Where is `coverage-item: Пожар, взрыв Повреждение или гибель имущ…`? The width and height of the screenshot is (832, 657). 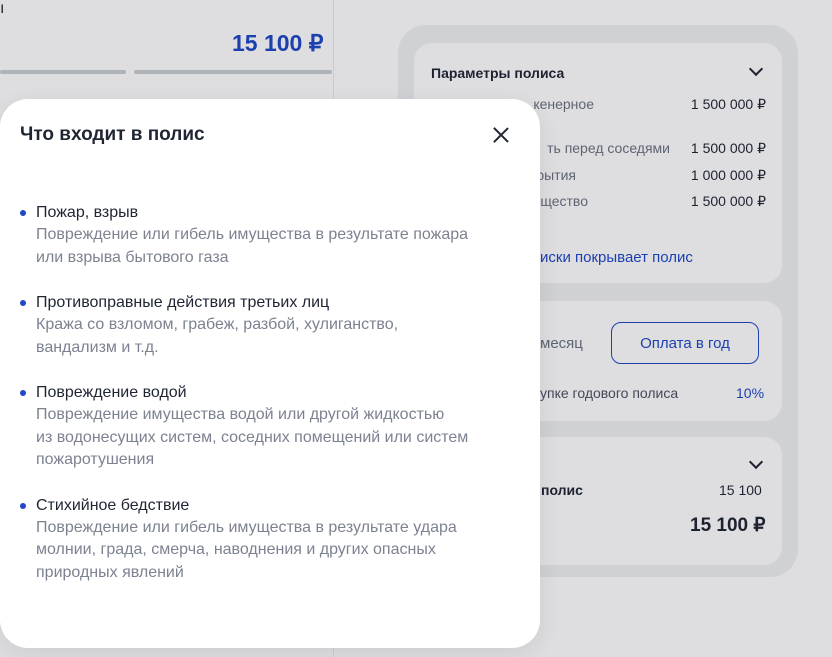
coverage-item: Пожар, взрыв Повреждение или гибель имущ… is located at coordinates (270, 235).